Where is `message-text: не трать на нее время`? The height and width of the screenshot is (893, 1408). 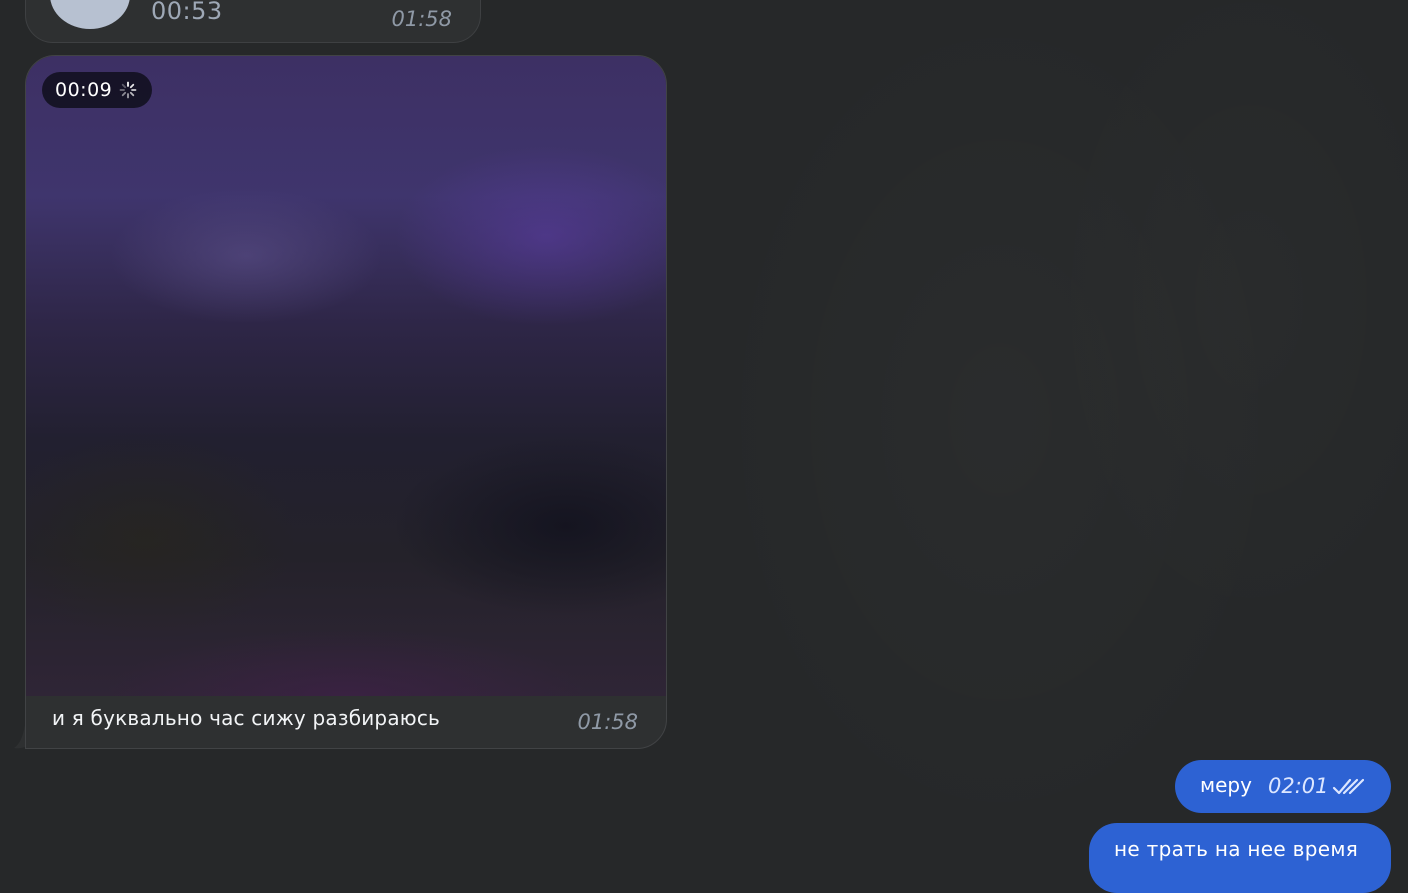
message-text: не трать на нее время is located at coordinates (1236, 849).